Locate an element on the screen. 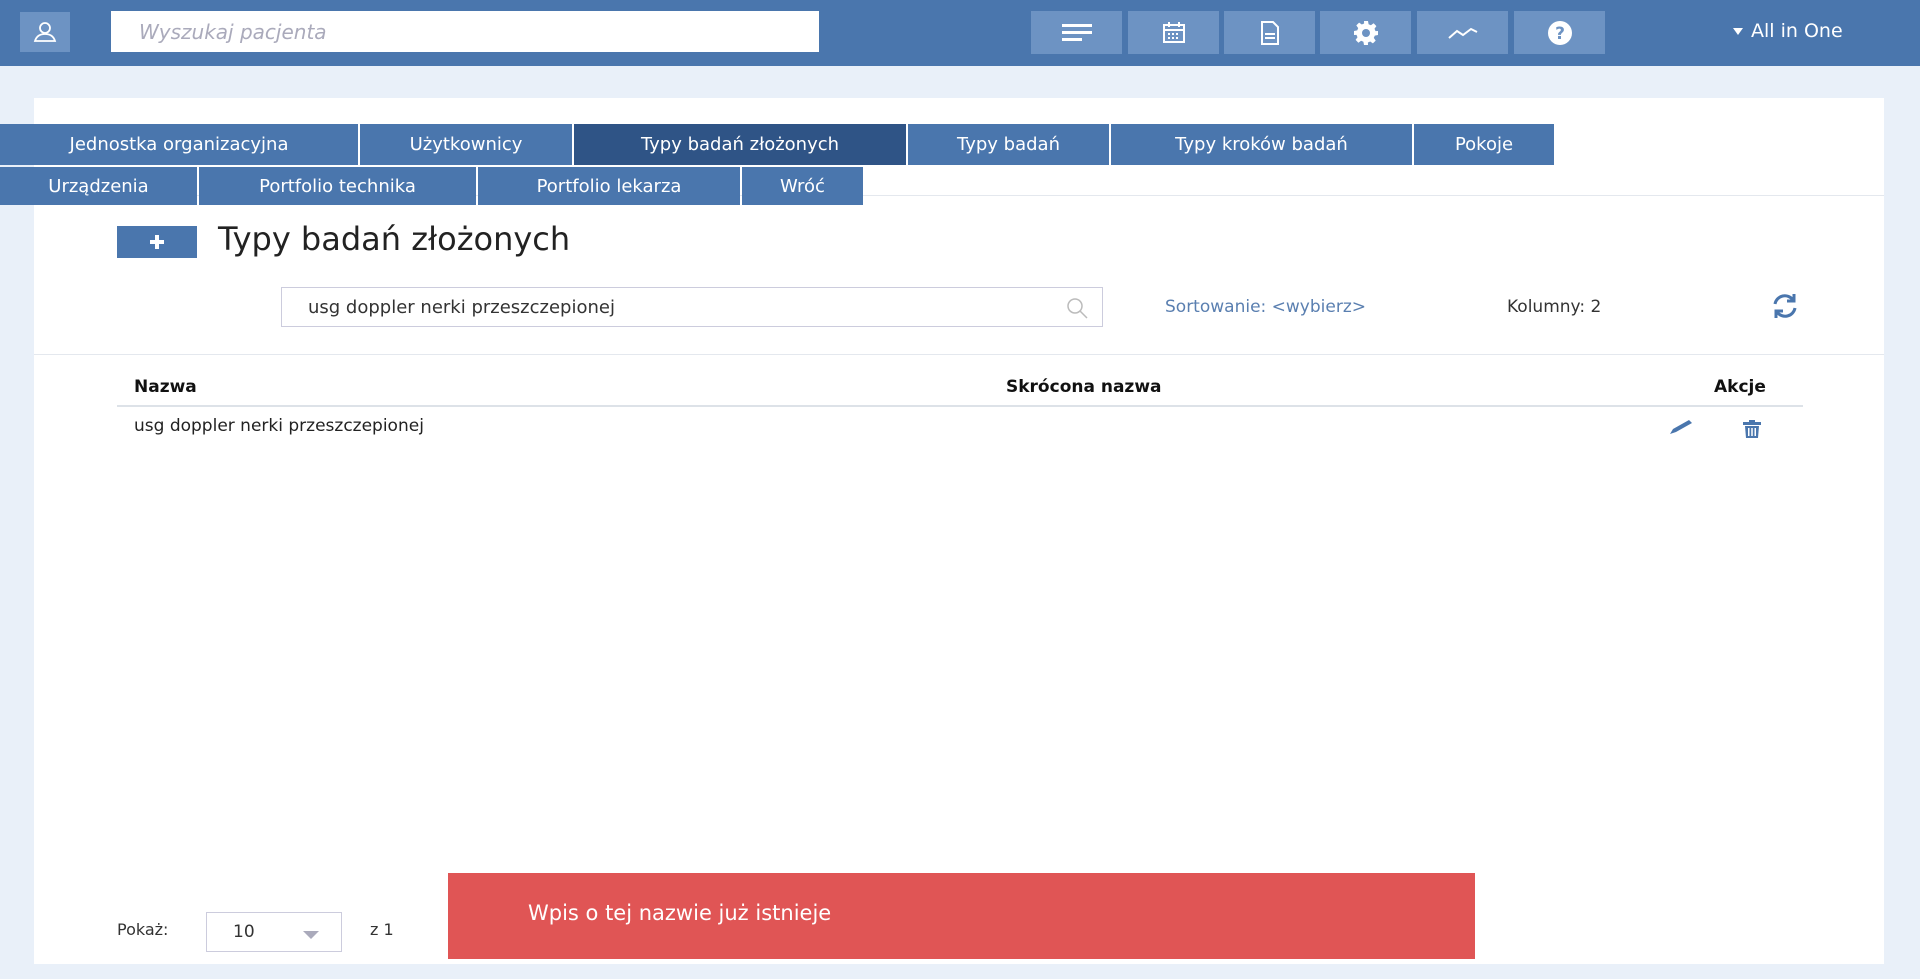 Image resolution: width=1920 pixels, height=979 pixels. toast-message: Wpis o tej nazwie już istnieje is located at coordinates (680, 913).